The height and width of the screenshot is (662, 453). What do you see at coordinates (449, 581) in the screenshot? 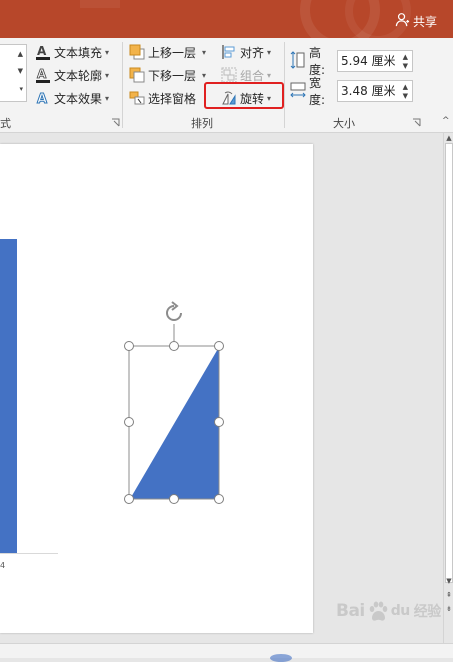
I see `scroll-down-arrow: ▼` at bounding box center [449, 581].